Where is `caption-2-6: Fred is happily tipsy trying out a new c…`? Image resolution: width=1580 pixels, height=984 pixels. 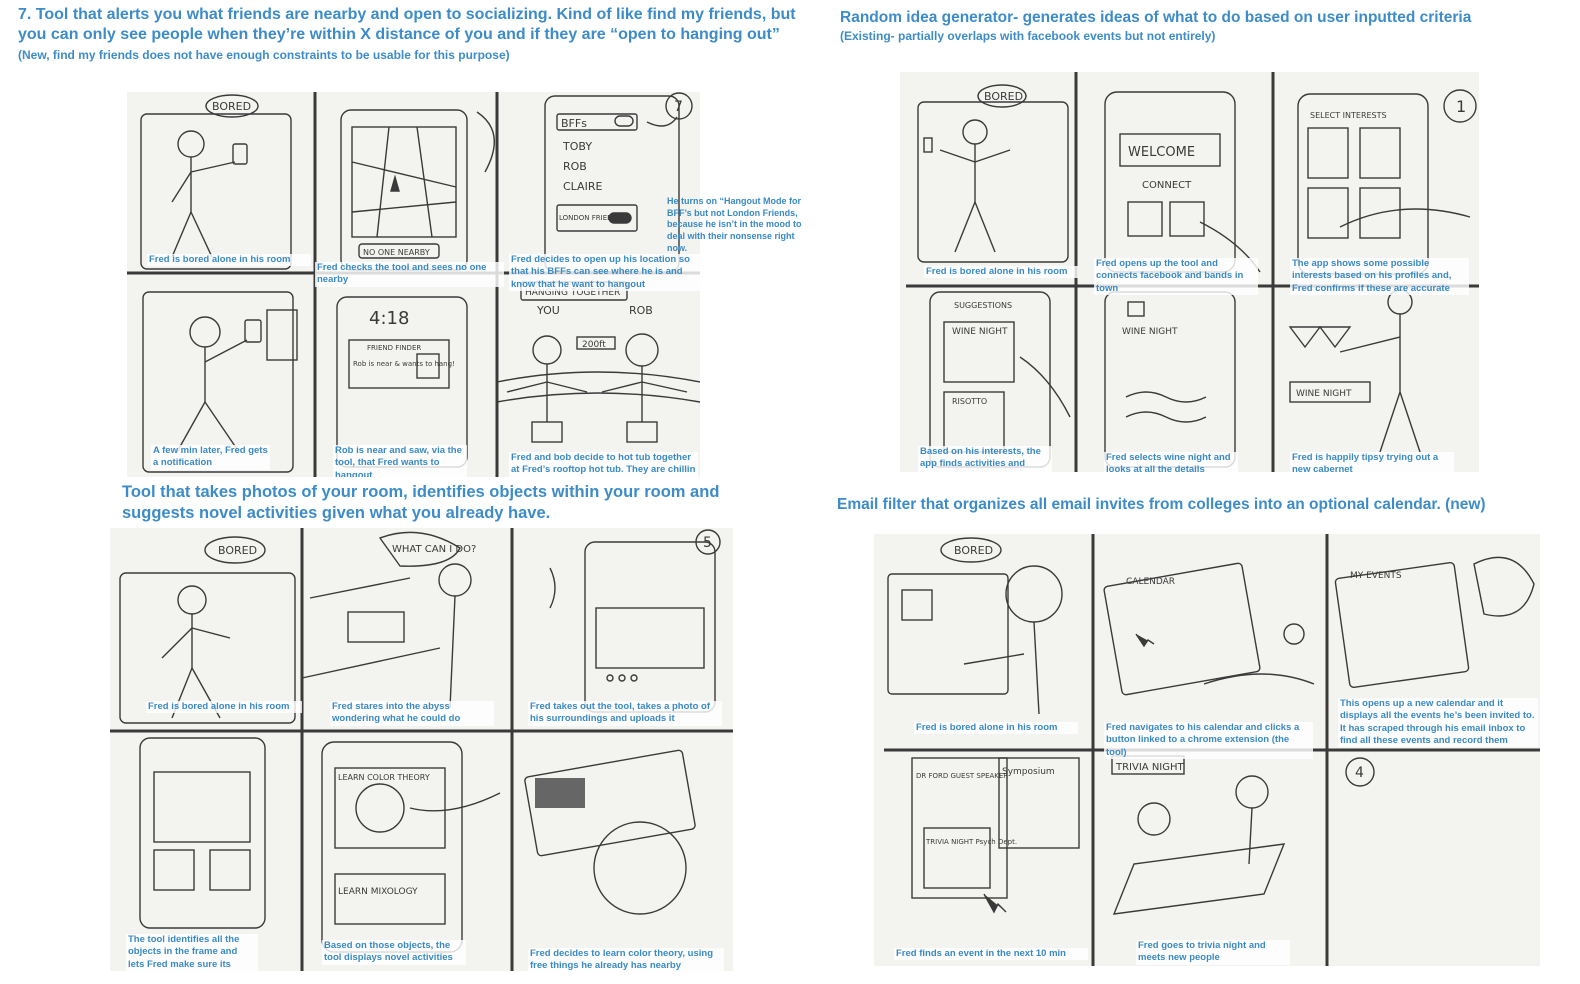
caption-2-6: Fred is happily tipsy trying out a new c… is located at coordinates (1372, 462).